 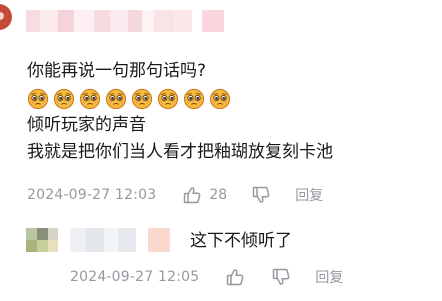 I want to click on reply-content: 这下不倾听了, so click(x=241, y=241).